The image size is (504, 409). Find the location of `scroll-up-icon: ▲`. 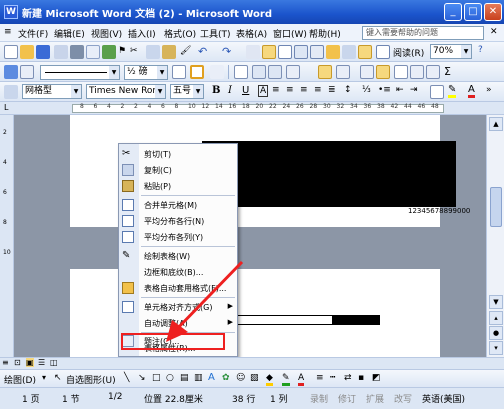

scroll-up-icon: ▲ is located at coordinates (496, 124).